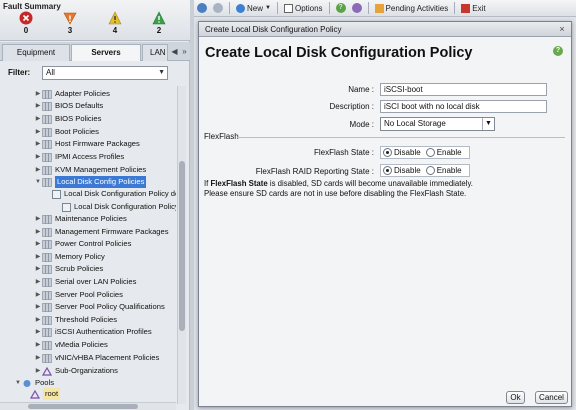  I want to click on tree-item-vnic-vhba-placement-policies: ▶ vNIC/vHBA Placement Policies, so click(96, 358).